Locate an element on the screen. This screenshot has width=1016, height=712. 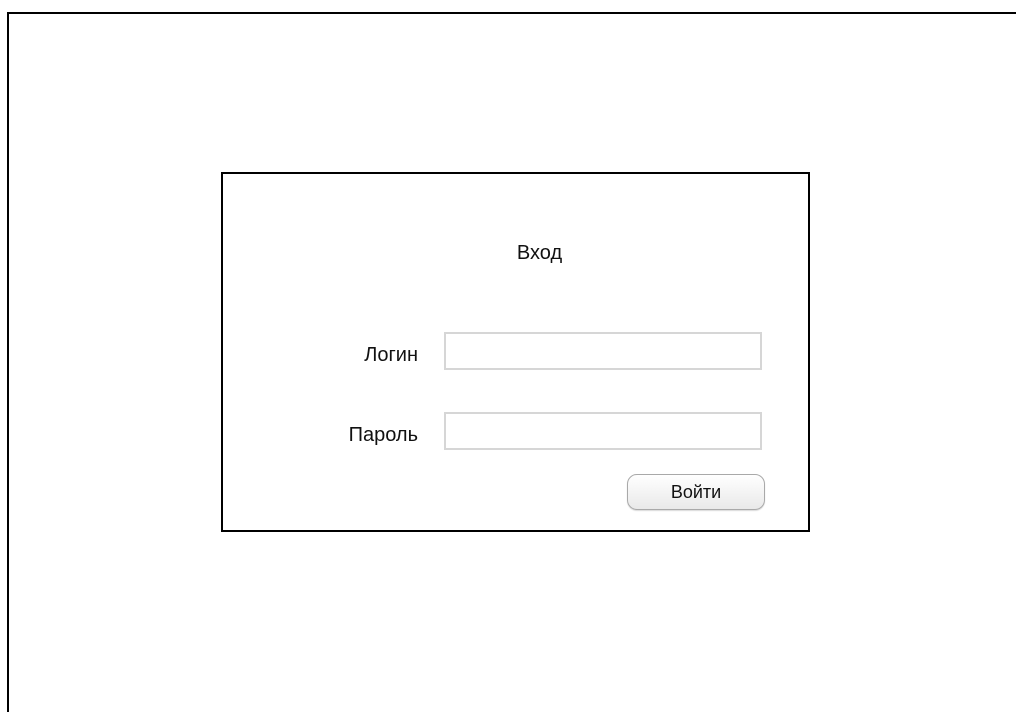
login-label: Логин is located at coordinates (391, 355).